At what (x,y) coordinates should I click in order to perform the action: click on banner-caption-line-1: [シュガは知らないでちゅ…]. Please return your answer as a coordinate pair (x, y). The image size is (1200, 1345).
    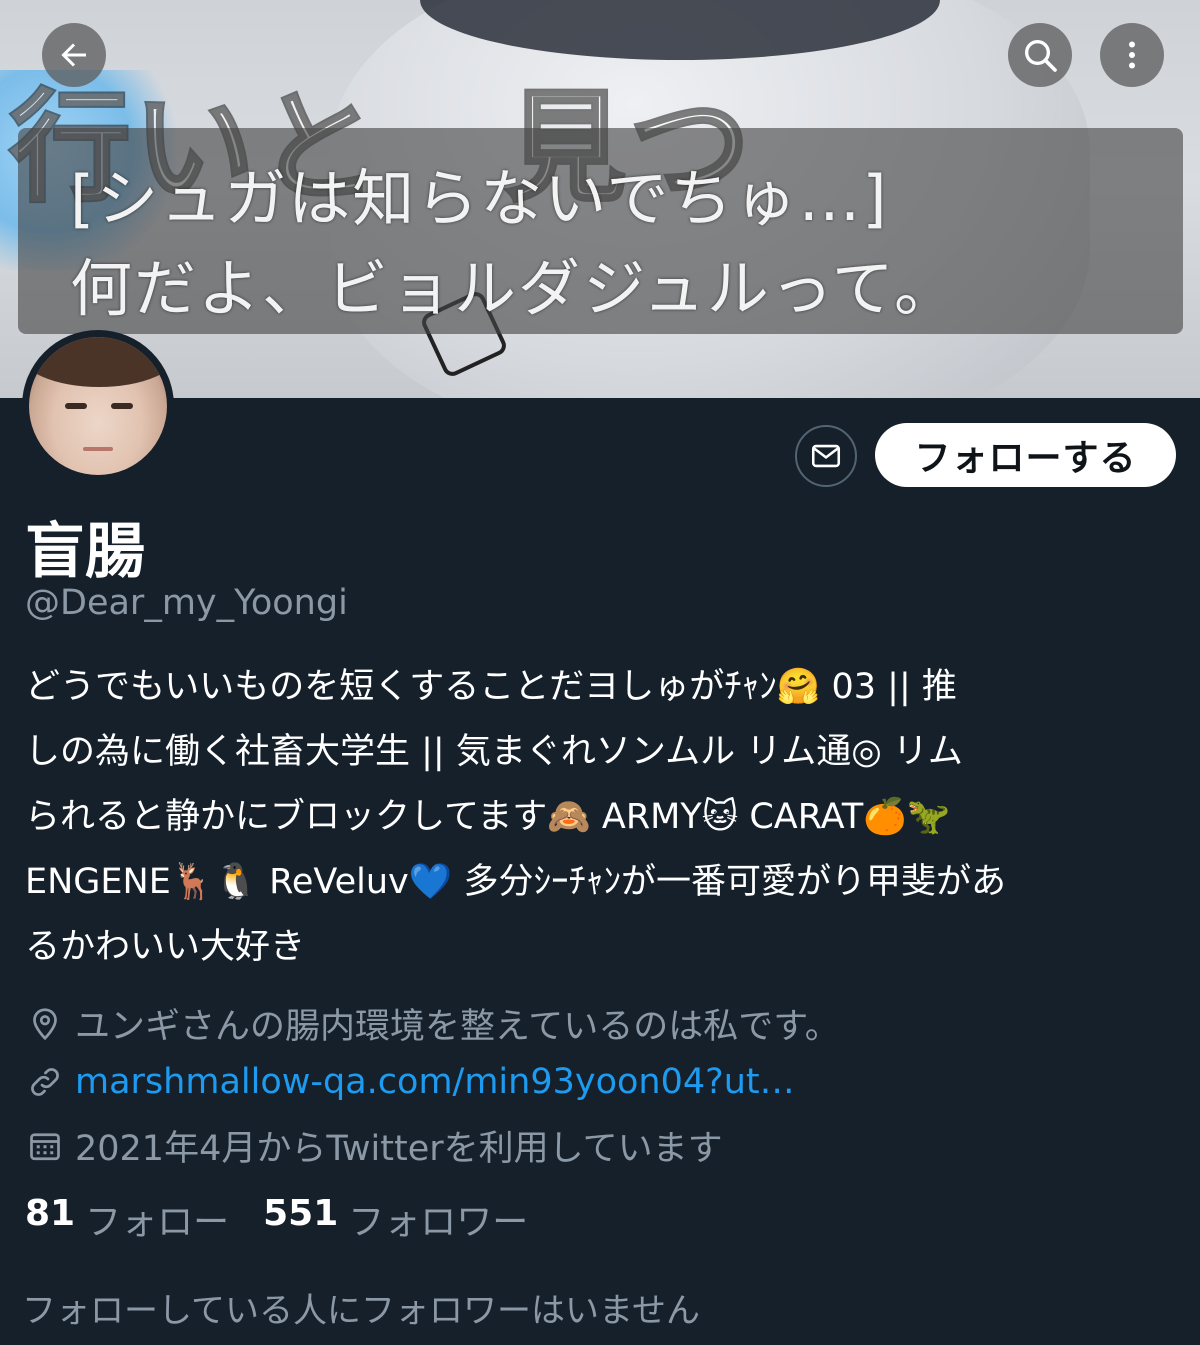
    Looking at the image, I should click on (479, 198).